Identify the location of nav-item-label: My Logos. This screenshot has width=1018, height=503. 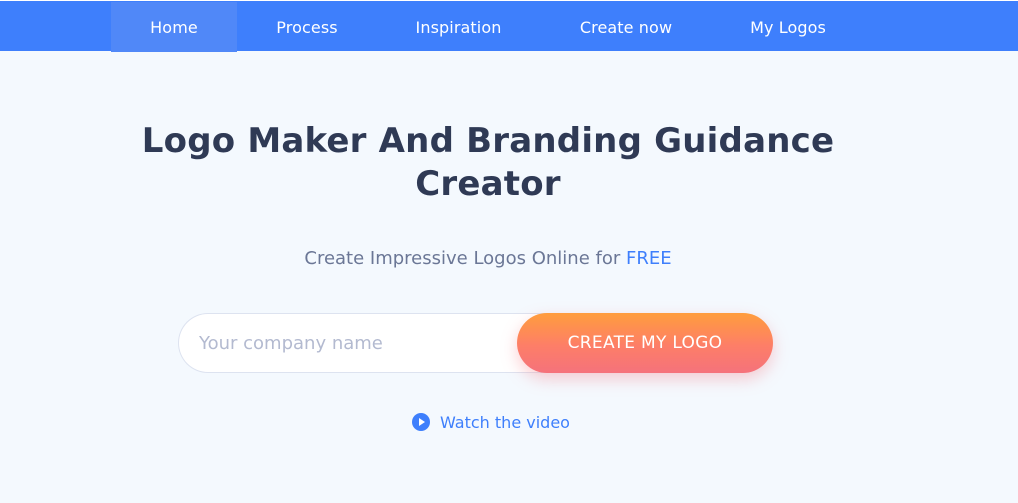
(788, 27).